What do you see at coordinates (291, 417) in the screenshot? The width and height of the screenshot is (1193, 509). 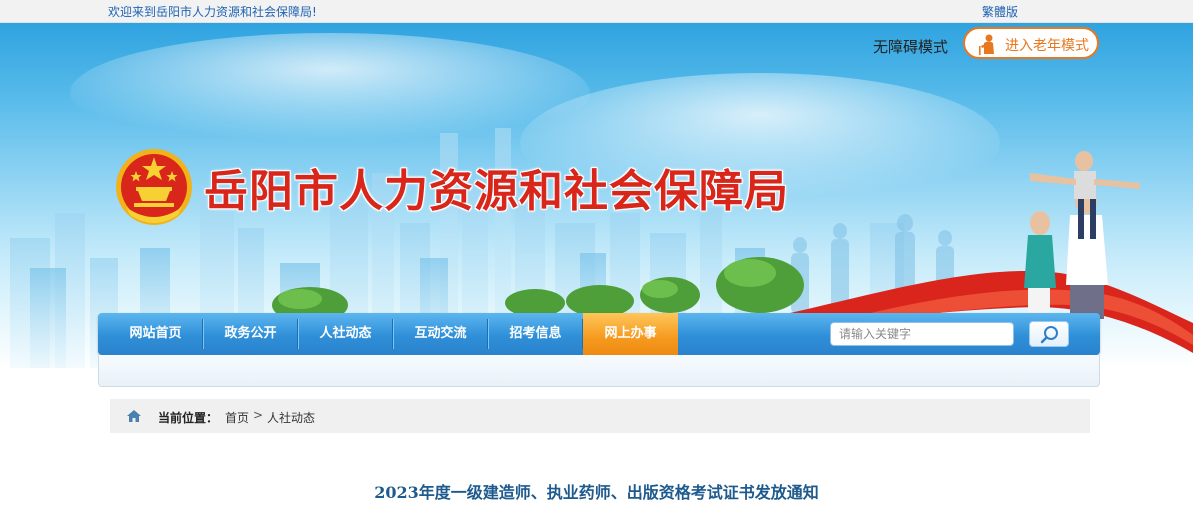 I see `breadcrumb-news-link: 人社动态` at bounding box center [291, 417].